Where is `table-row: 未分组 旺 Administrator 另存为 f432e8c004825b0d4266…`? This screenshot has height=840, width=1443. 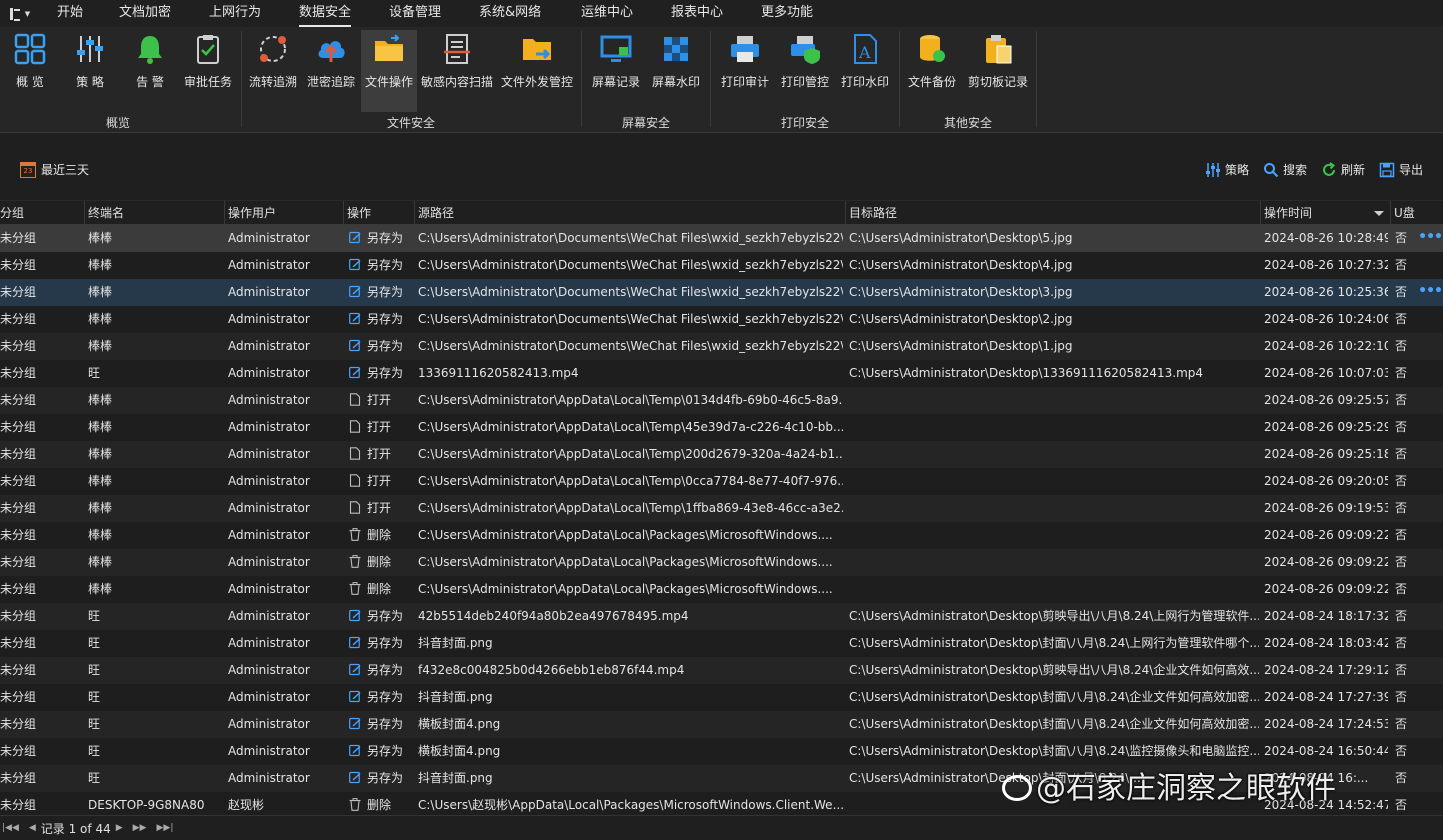
table-row: 未分组 旺 Administrator 另存为 f432e8c004825b0d4266… is located at coordinates (721, 670).